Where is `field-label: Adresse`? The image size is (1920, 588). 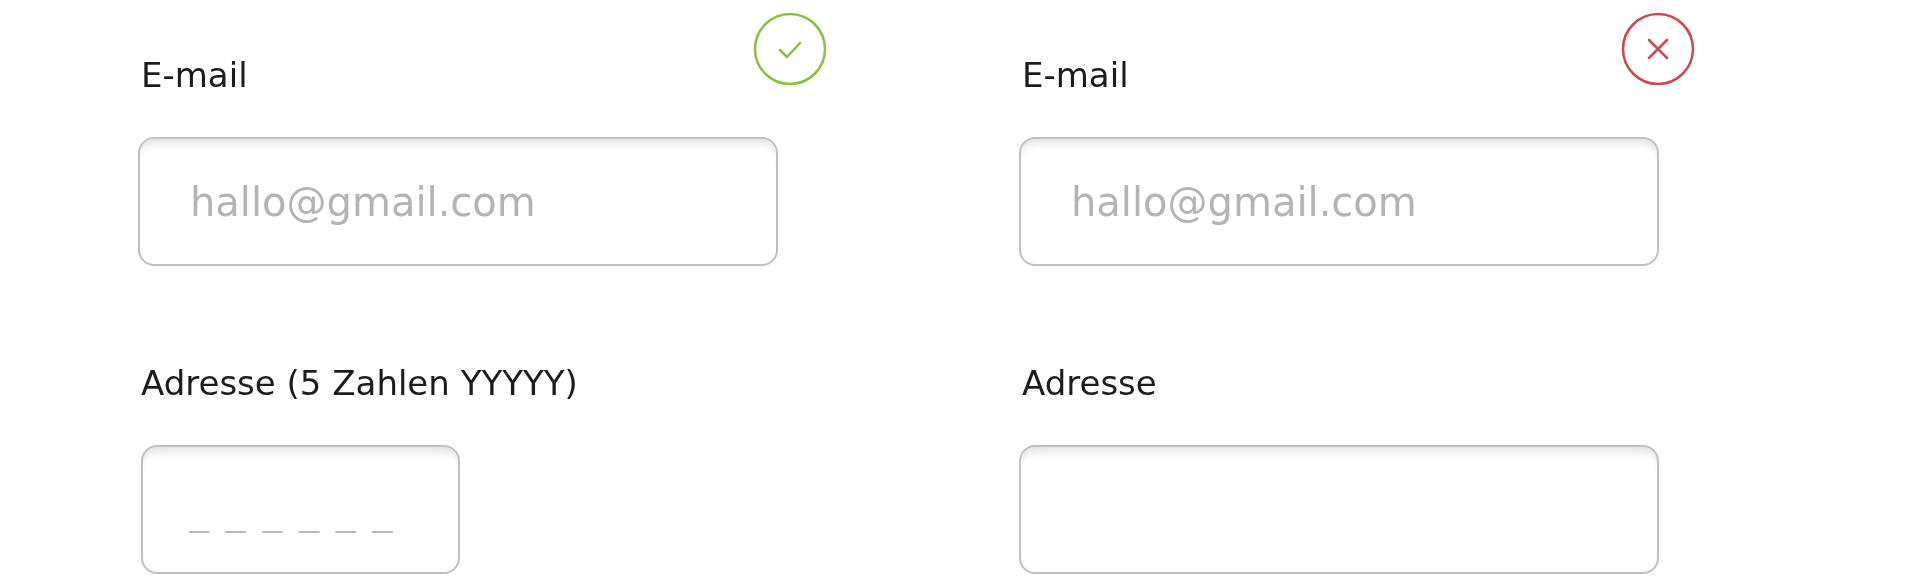
field-label: Adresse is located at coordinates (1089, 383).